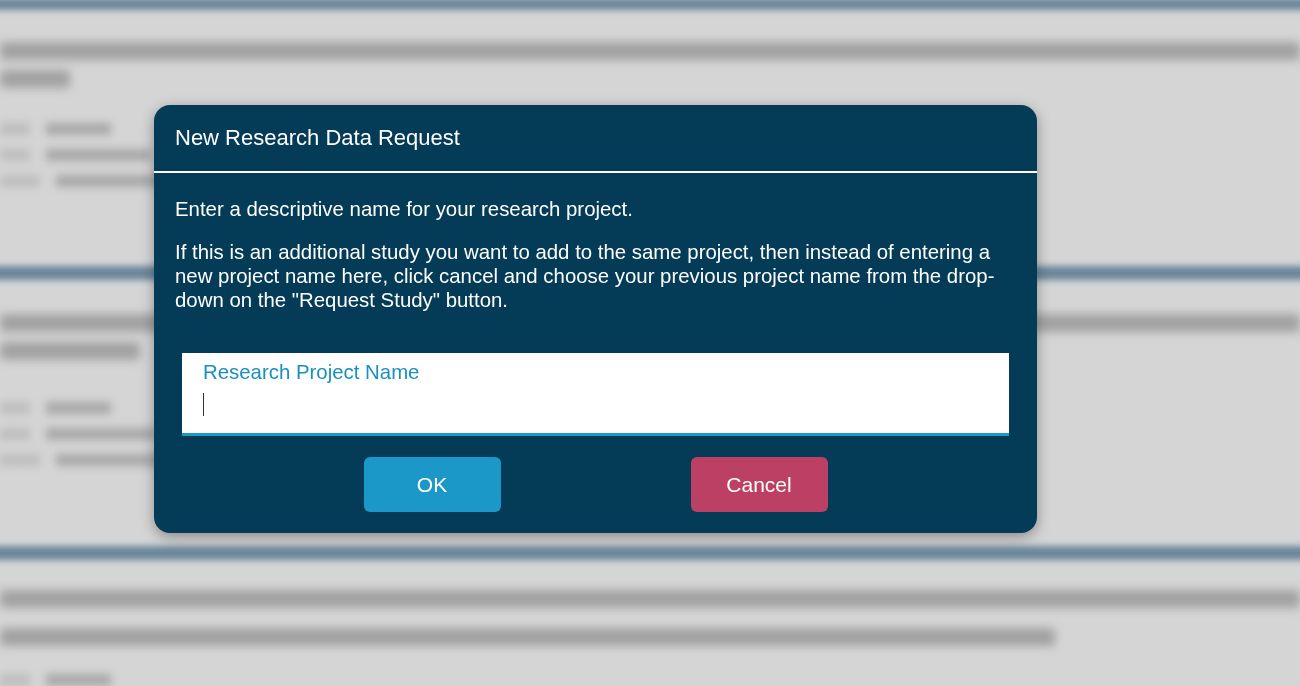 This screenshot has height=686, width=1300. What do you see at coordinates (595, 394) in the screenshot?
I see `project-name-field: Research Project Name` at bounding box center [595, 394].